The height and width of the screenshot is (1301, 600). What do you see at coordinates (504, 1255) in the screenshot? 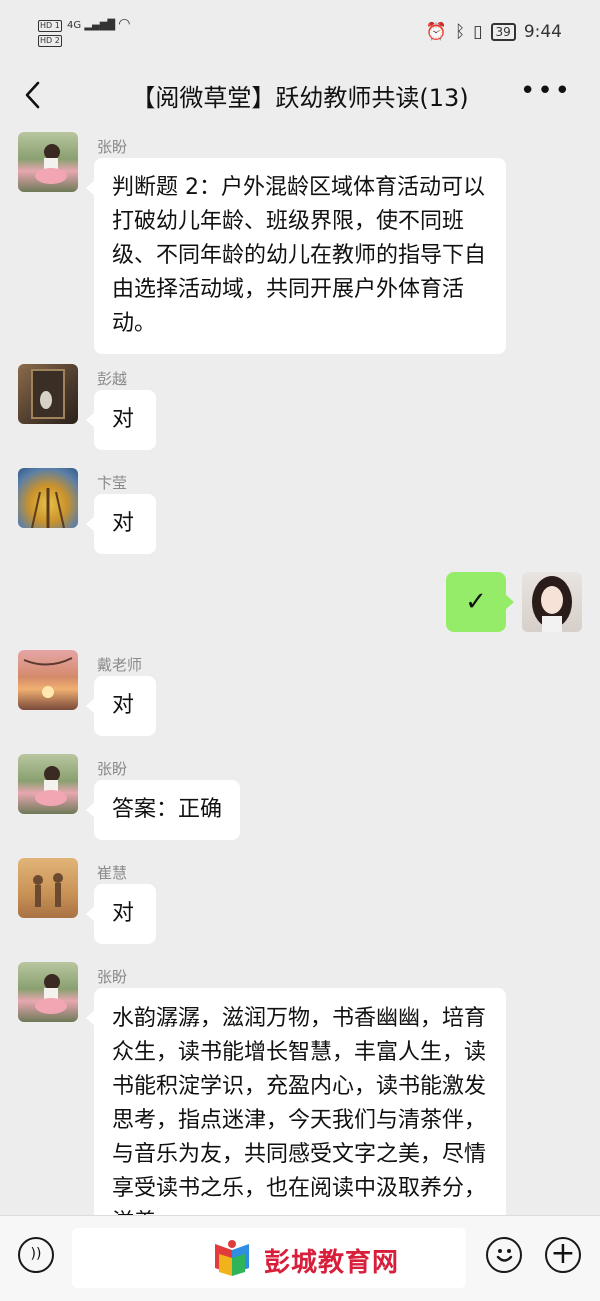
I see `emoji-icon` at bounding box center [504, 1255].